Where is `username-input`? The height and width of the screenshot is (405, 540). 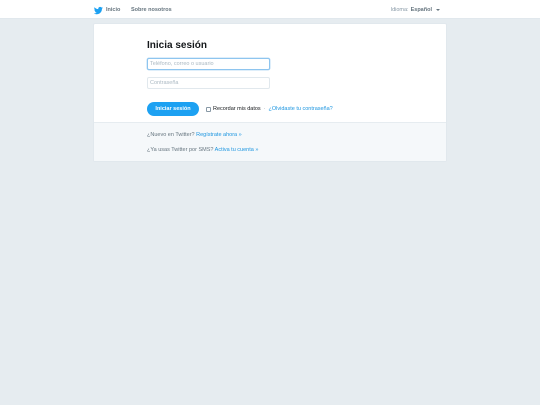
username-input is located at coordinates (208, 64).